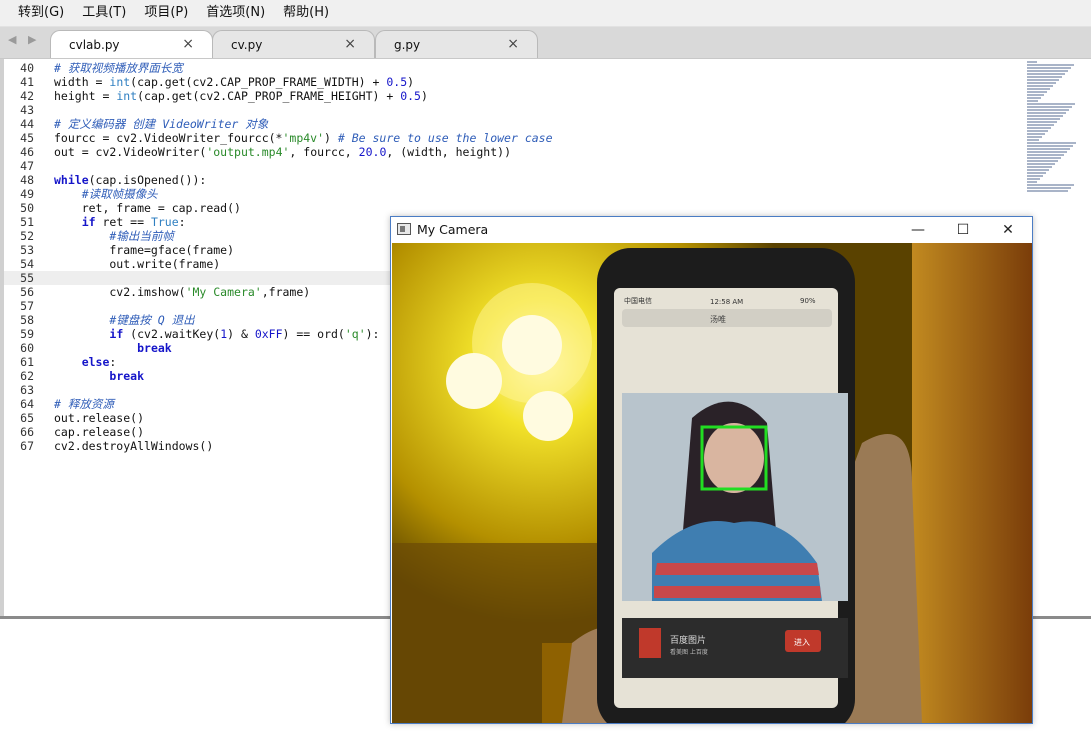  What do you see at coordinates (355, 334) in the screenshot?
I see `code-token: 'q'` at bounding box center [355, 334].